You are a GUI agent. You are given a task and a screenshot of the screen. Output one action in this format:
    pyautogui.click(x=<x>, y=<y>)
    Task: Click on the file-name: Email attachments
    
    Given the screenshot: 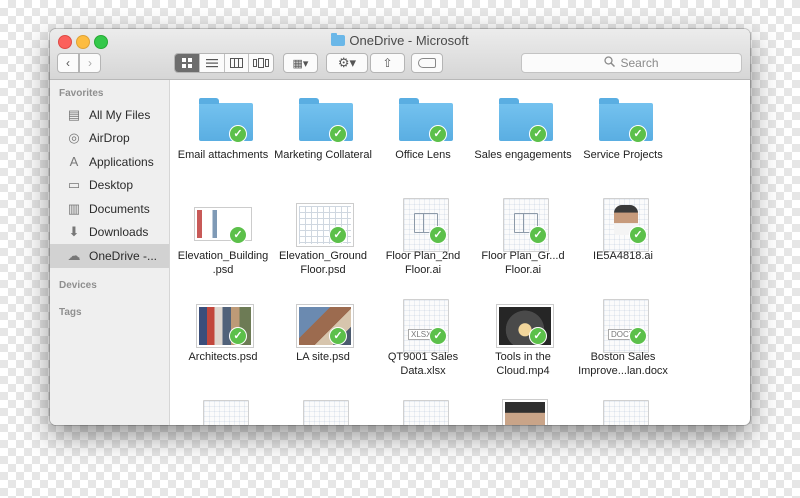 What is the action you would take?
    pyautogui.click(x=223, y=155)
    